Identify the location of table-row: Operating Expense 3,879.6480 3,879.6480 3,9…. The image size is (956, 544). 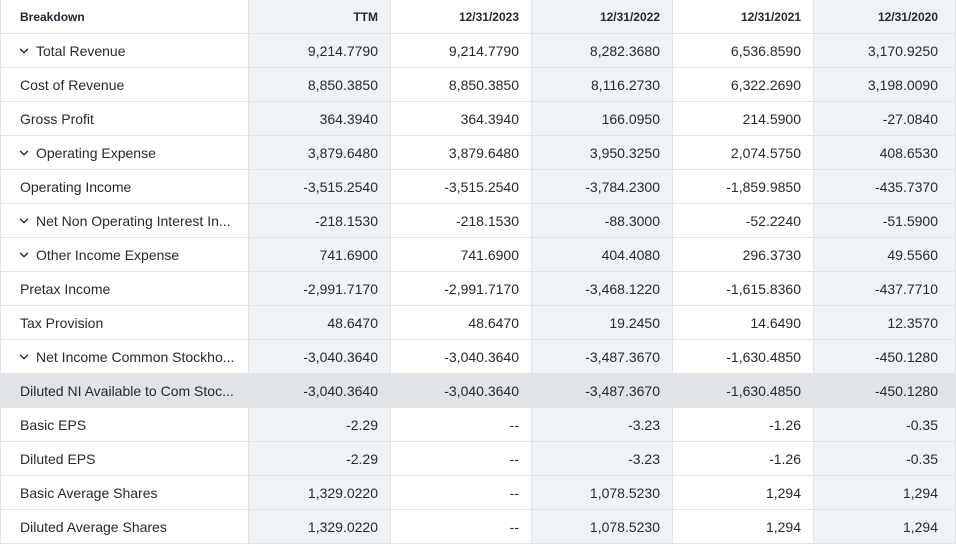
(478, 153).